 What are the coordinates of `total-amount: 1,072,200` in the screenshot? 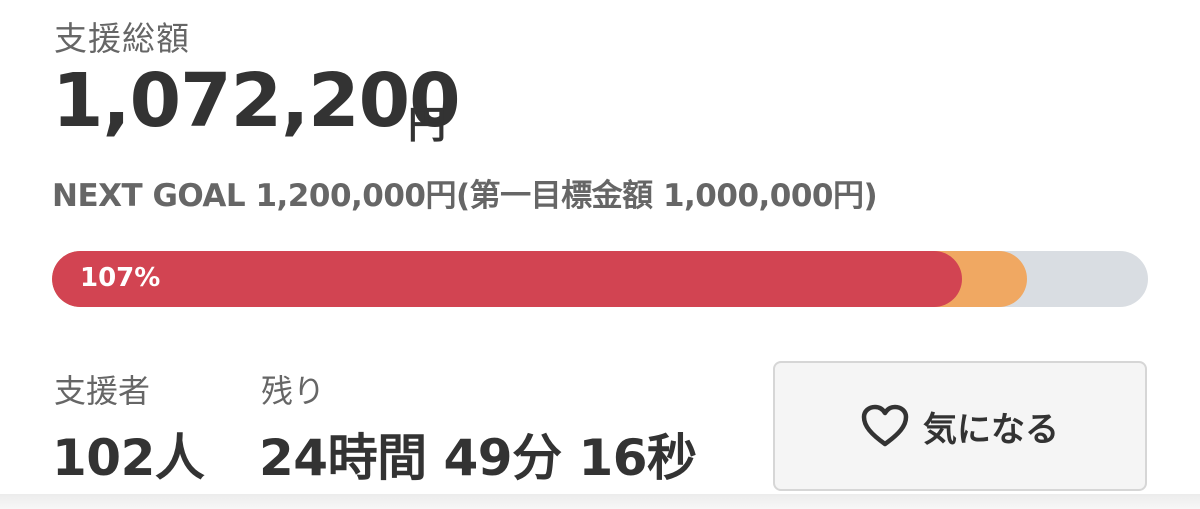 It's located at (256, 101).